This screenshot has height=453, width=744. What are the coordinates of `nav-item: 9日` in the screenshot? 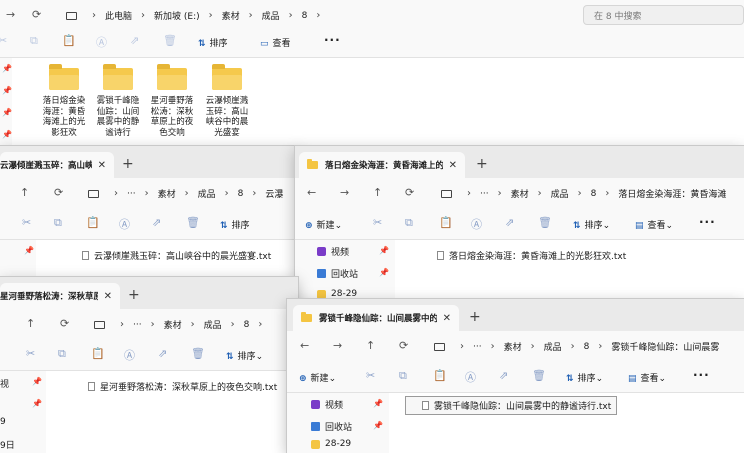 It's located at (7, 444).